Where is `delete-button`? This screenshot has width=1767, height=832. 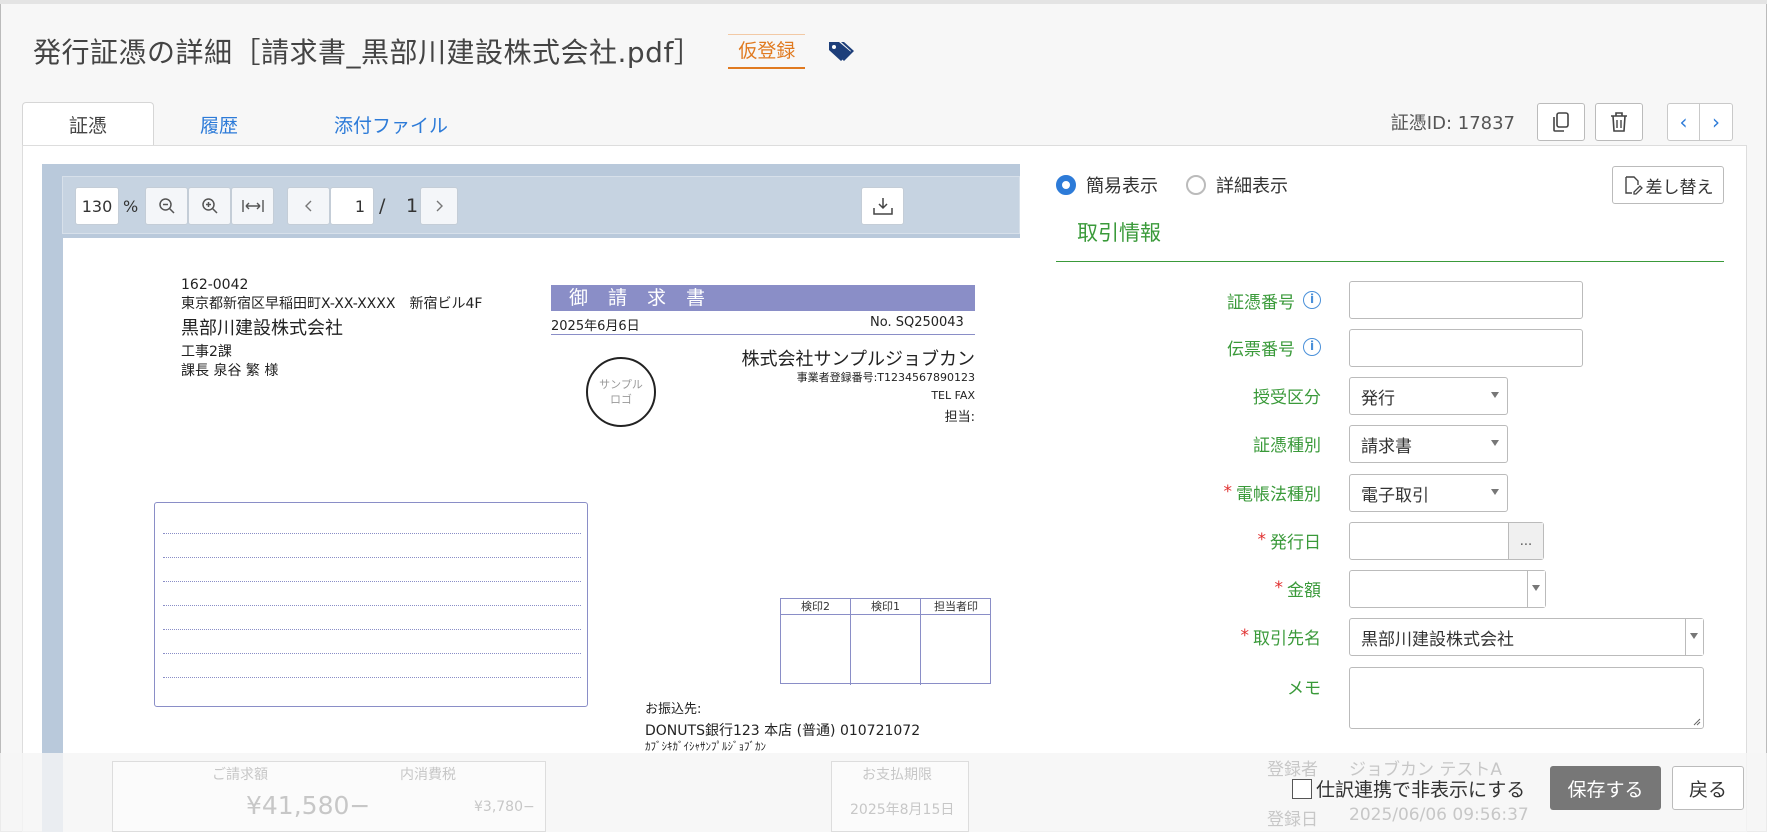 delete-button is located at coordinates (1619, 122).